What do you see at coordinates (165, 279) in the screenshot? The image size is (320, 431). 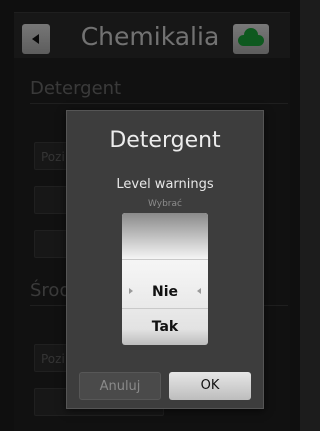 I see `value-picker-wheel: Nie Tak` at bounding box center [165, 279].